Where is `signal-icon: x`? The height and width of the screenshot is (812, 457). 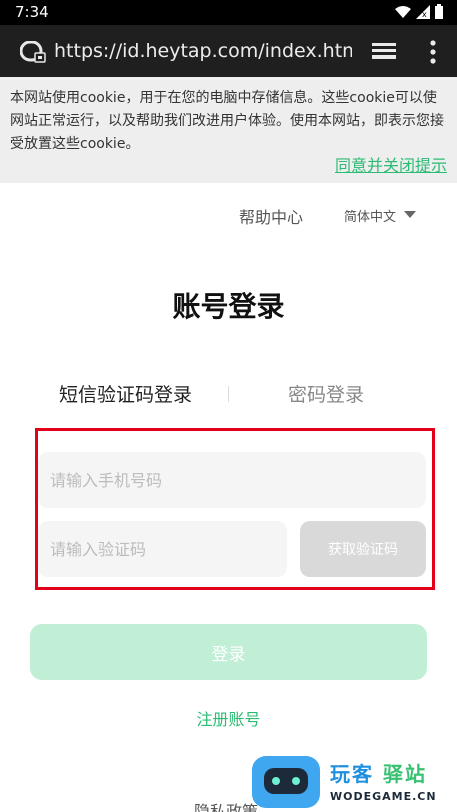 signal-icon: x is located at coordinates (423, 11).